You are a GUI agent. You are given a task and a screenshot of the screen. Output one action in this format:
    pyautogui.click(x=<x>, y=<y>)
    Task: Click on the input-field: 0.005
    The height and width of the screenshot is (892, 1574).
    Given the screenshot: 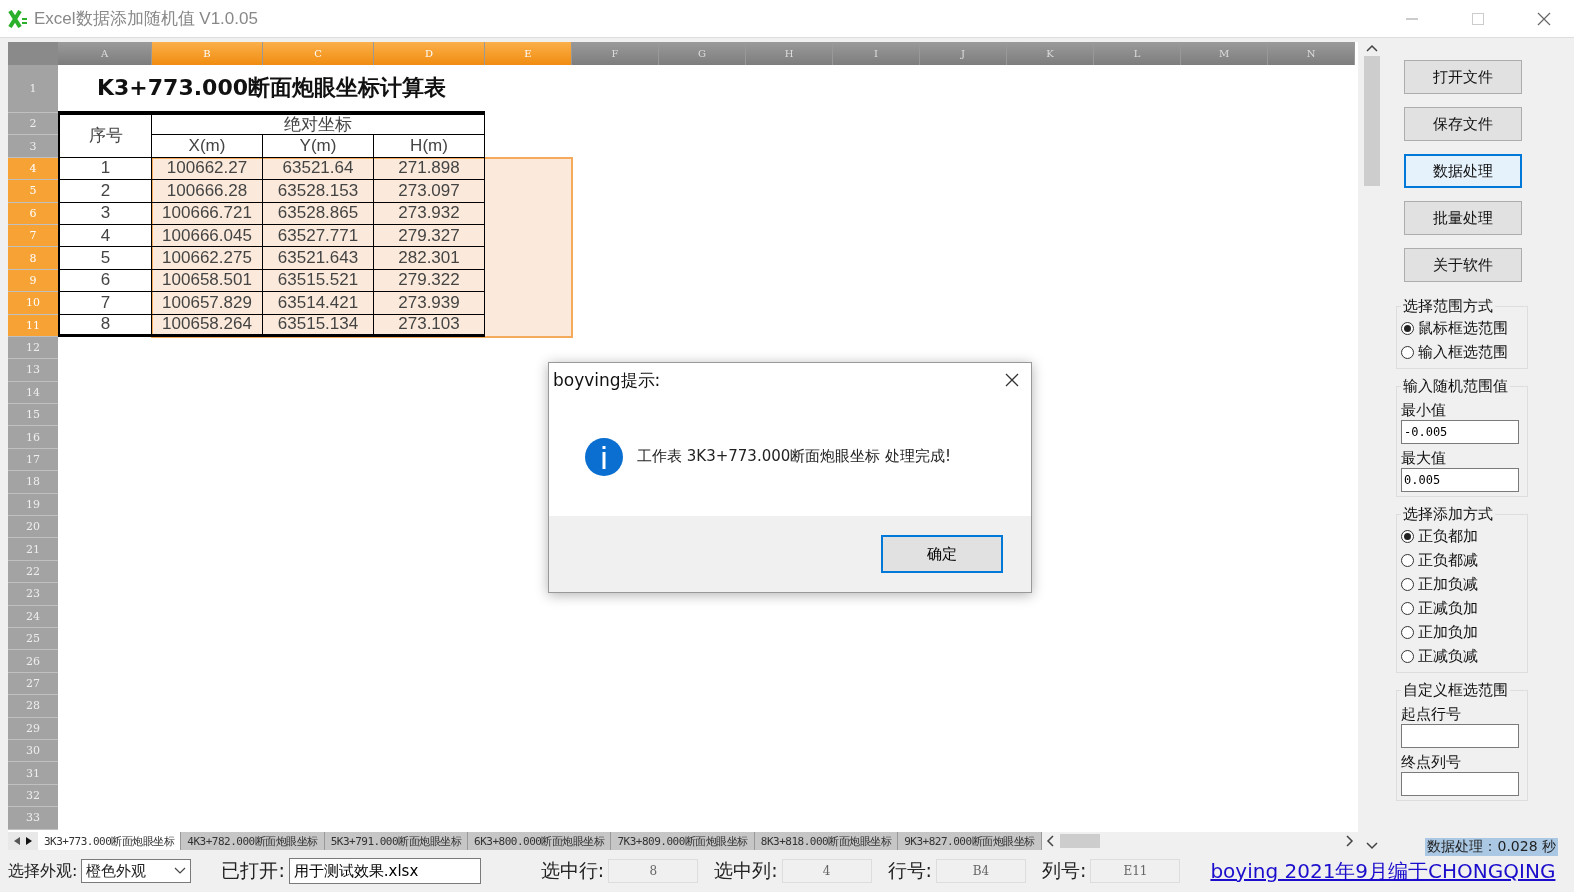 What is the action you would take?
    pyautogui.click(x=1460, y=480)
    